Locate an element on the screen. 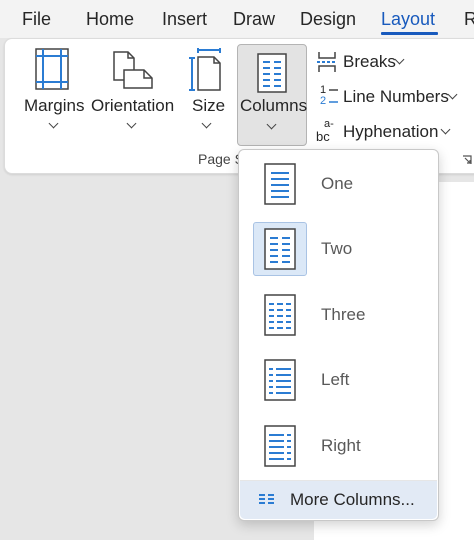 This screenshot has height=540, width=474. left-column-icon is located at coordinates (280, 380).